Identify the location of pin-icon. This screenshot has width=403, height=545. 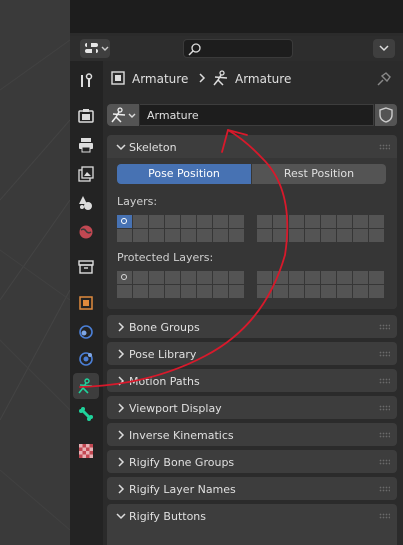
(384, 79).